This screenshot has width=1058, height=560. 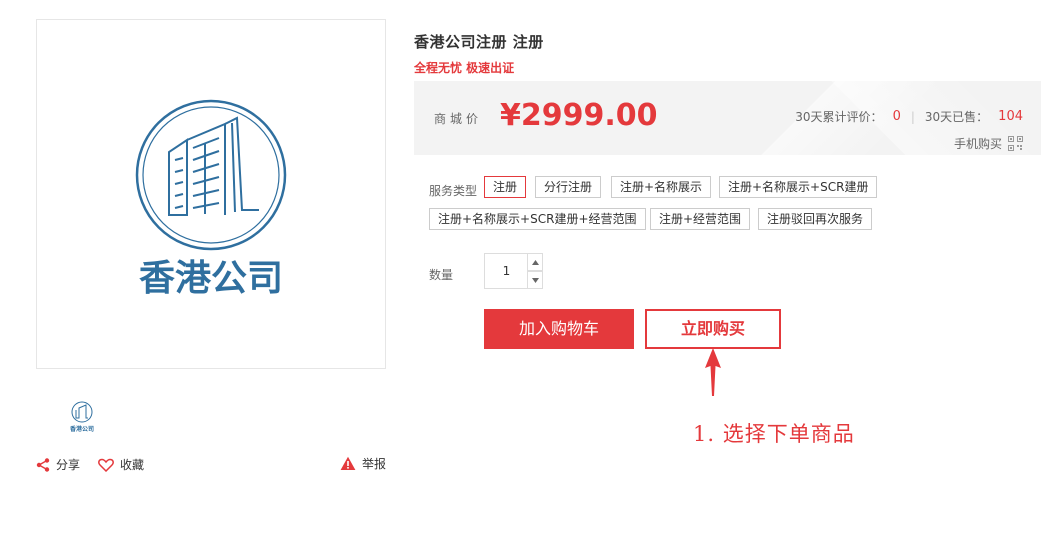 I want to click on price-label: 商城价, so click(x=458, y=119).